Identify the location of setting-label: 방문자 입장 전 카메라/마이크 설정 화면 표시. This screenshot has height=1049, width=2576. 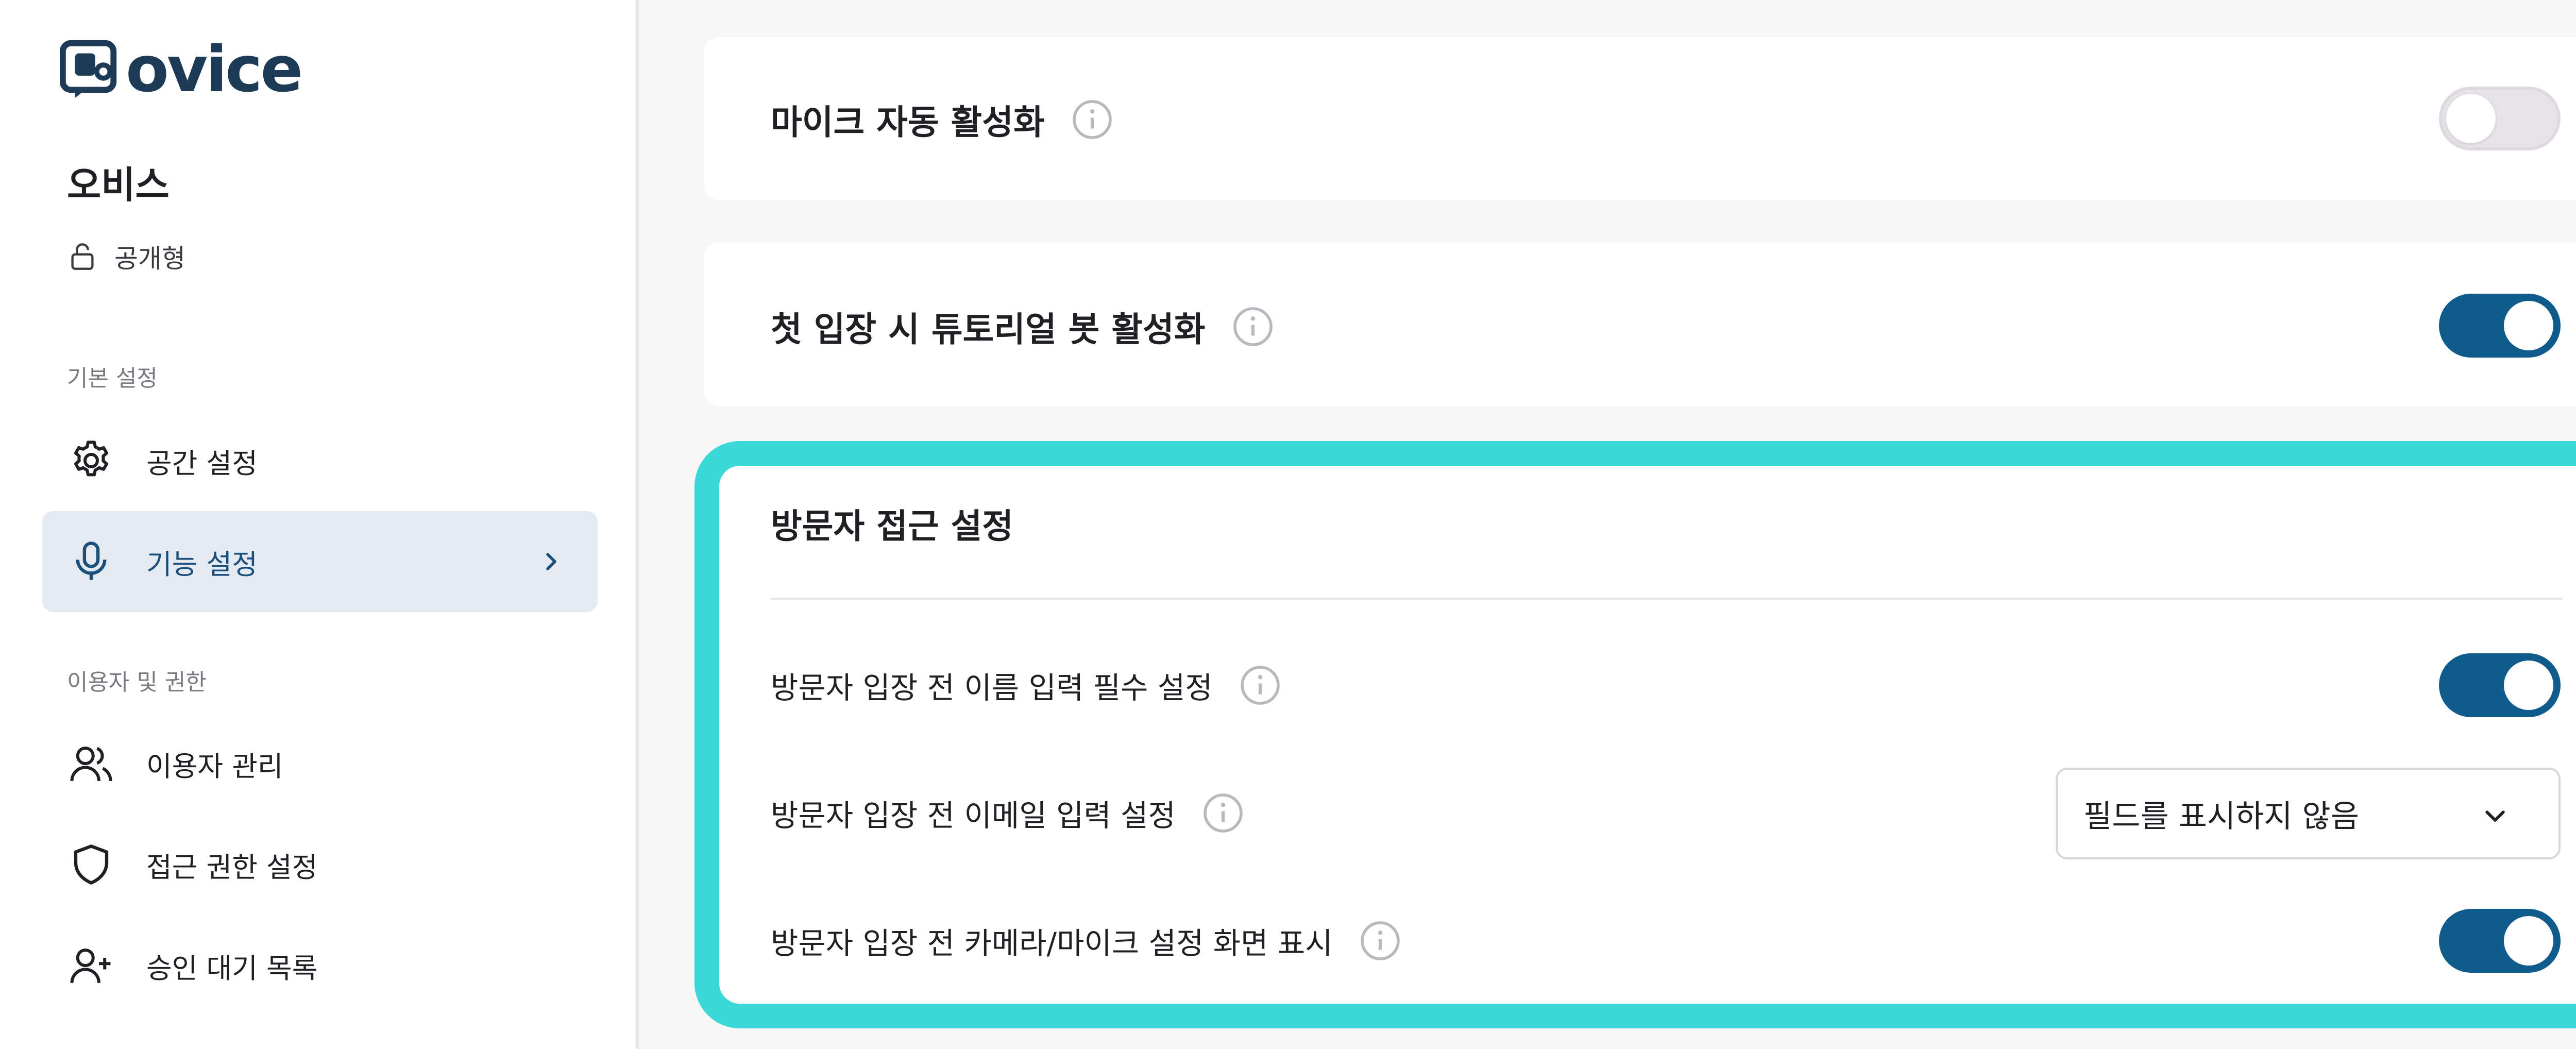
(1052, 943).